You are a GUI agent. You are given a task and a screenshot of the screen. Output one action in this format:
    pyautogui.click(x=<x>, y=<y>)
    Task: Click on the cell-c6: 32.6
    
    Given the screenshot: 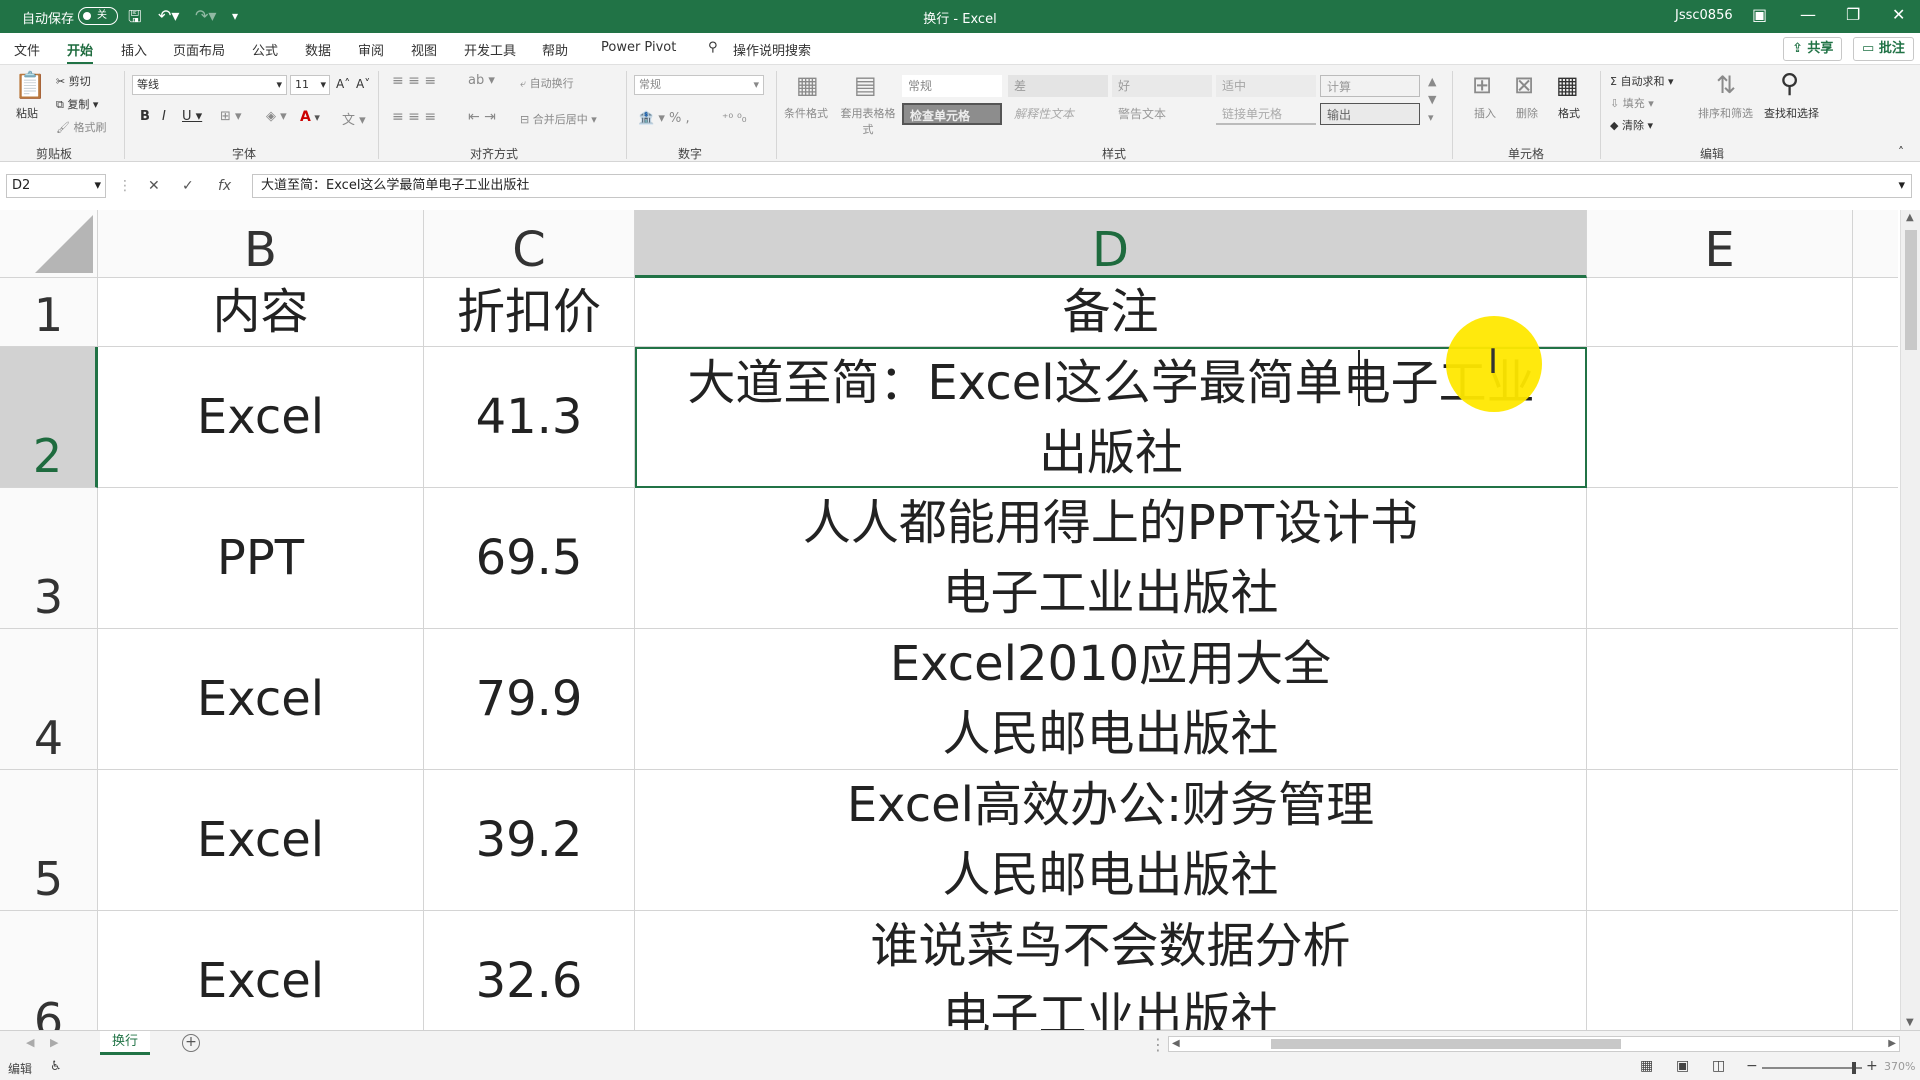 What is the action you would take?
    pyautogui.click(x=529, y=970)
    